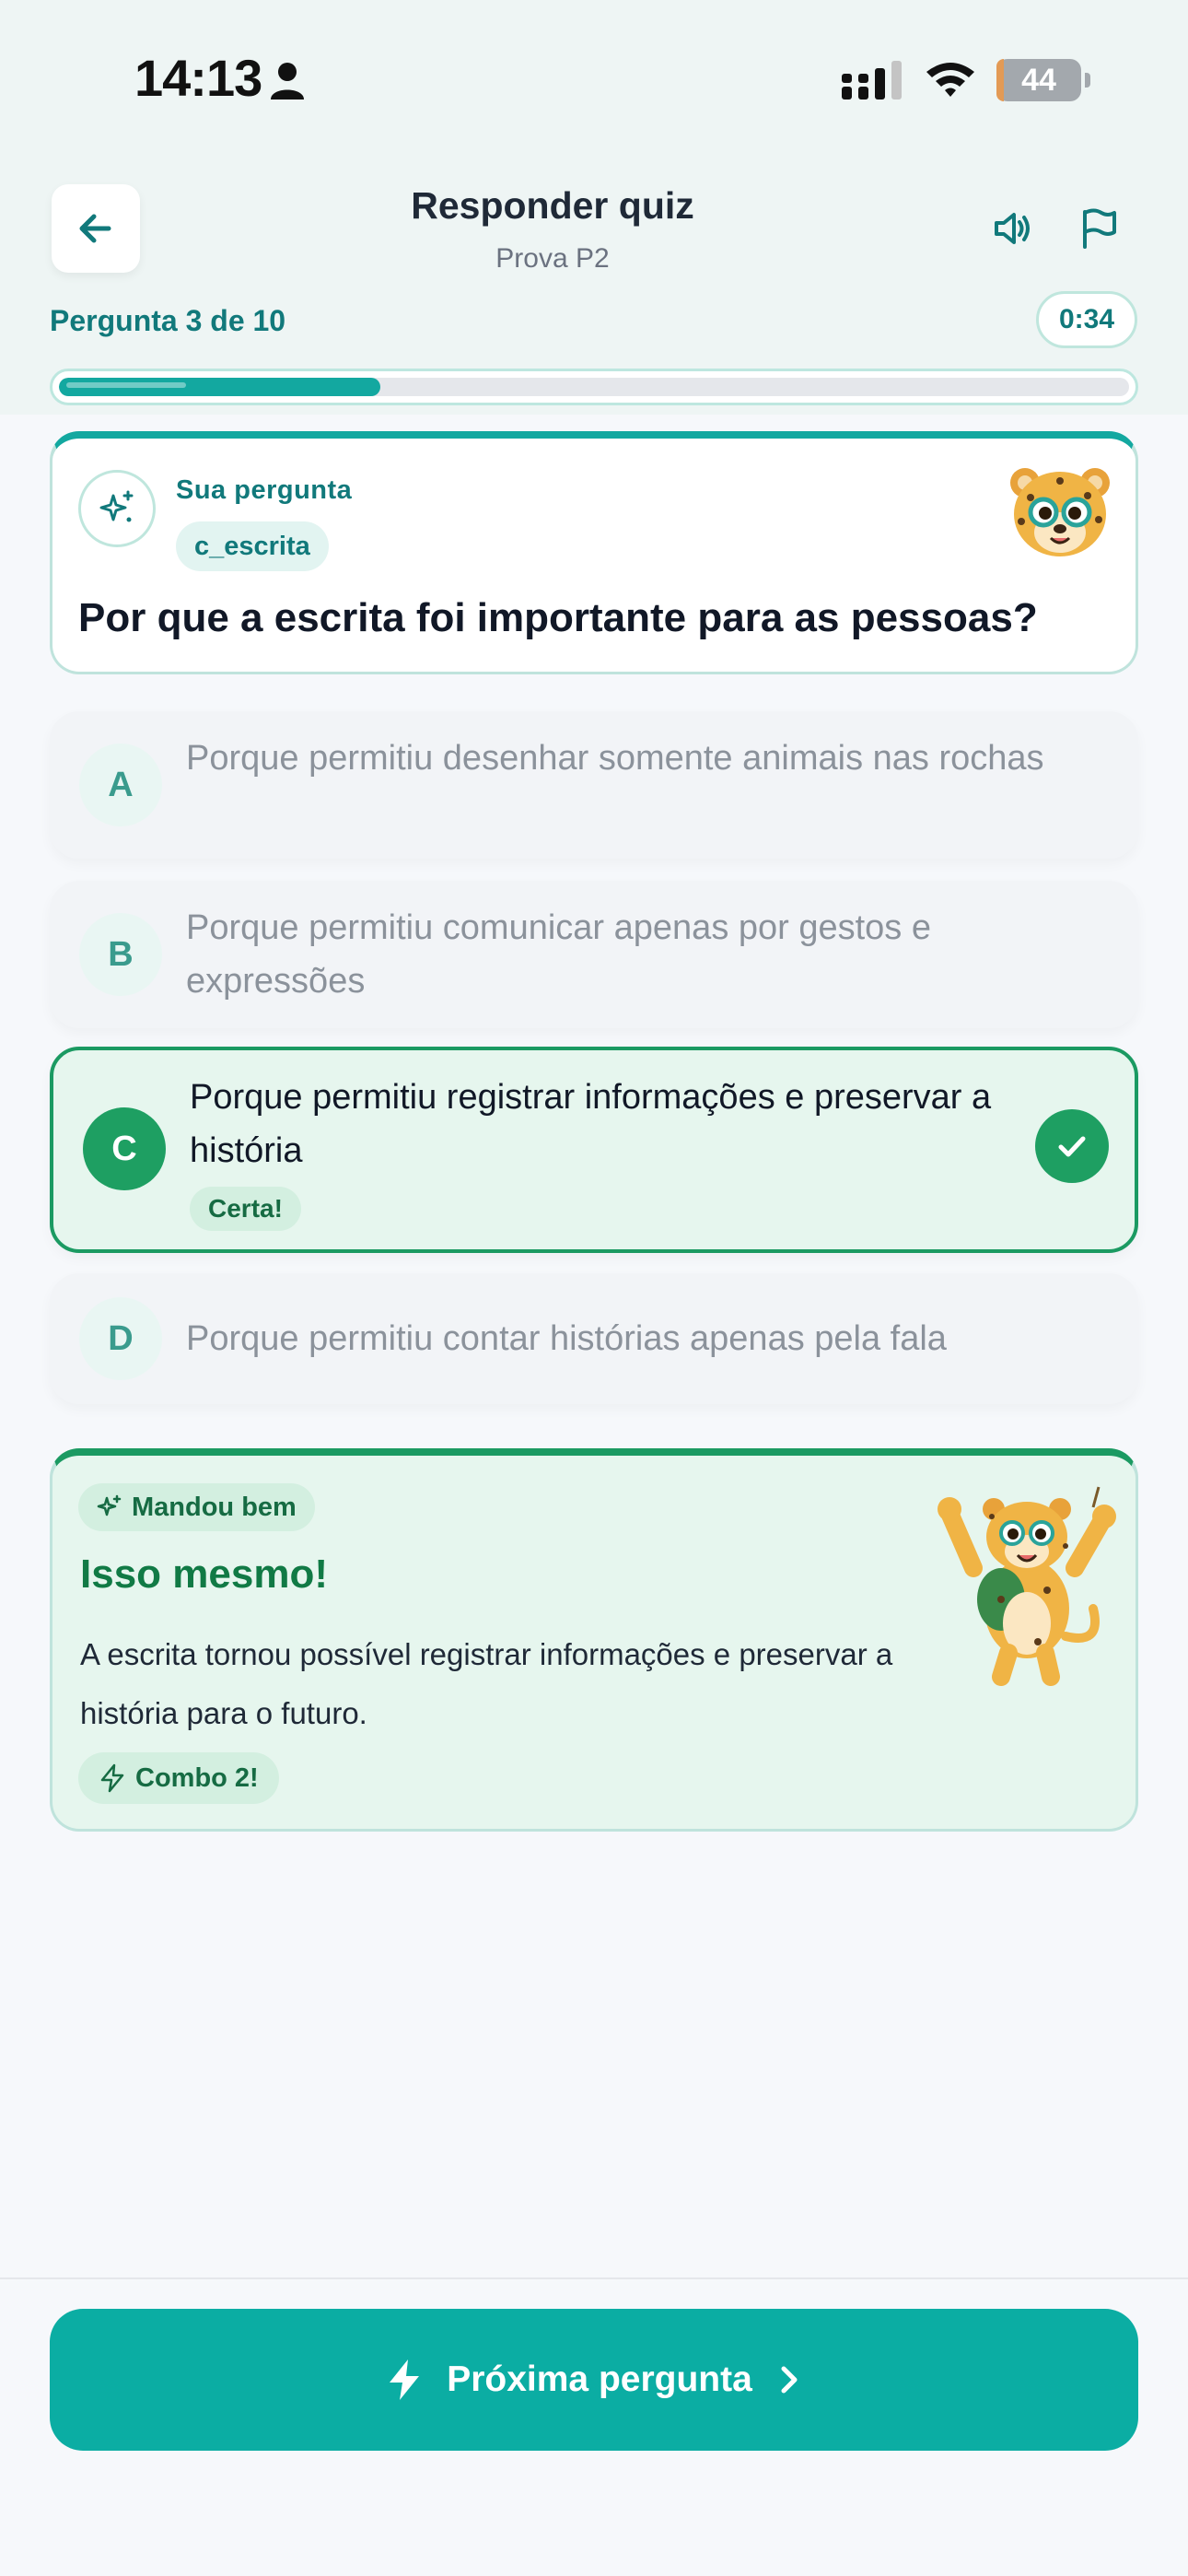 The height and width of the screenshot is (2576, 1188). I want to click on status-time: 14:13, so click(198, 78).